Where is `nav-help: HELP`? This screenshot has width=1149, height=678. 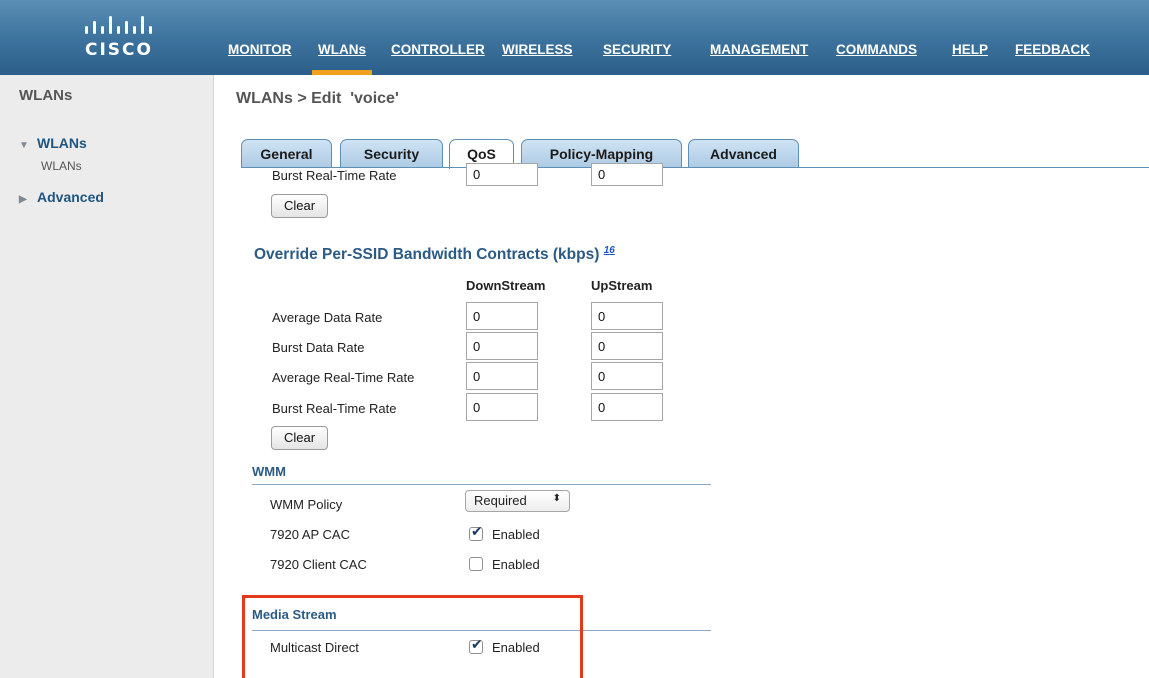 nav-help: HELP is located at coordinates (970, 58).